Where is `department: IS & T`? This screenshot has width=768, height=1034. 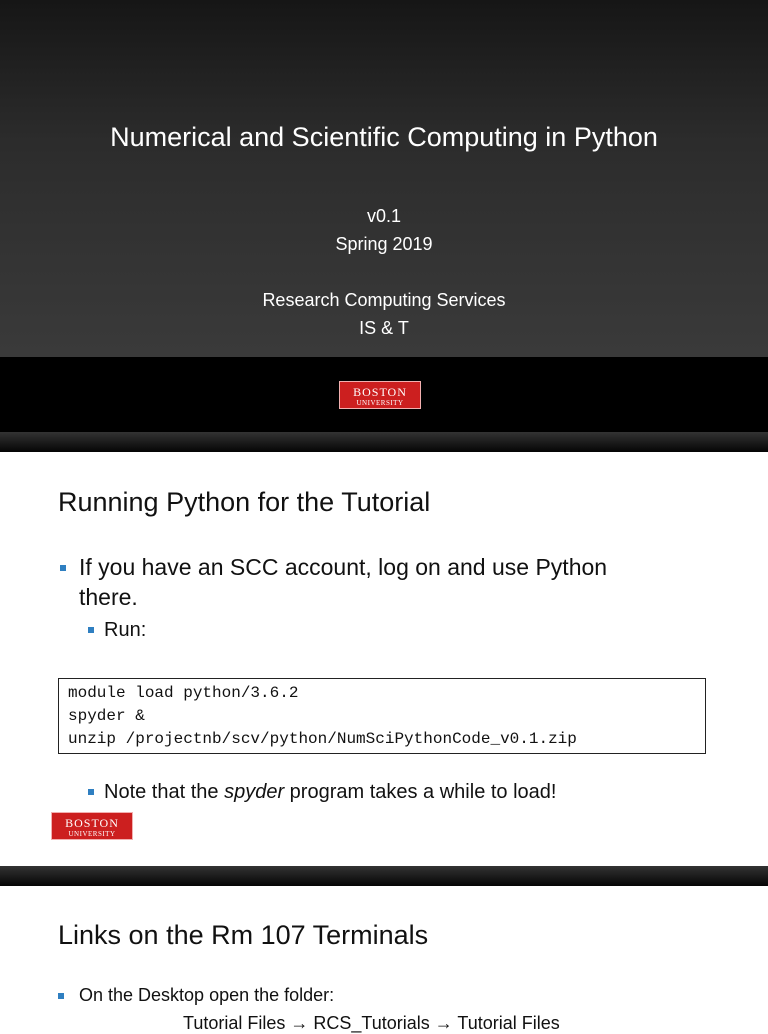 department: IS & T is located at coordinates (384, 328).